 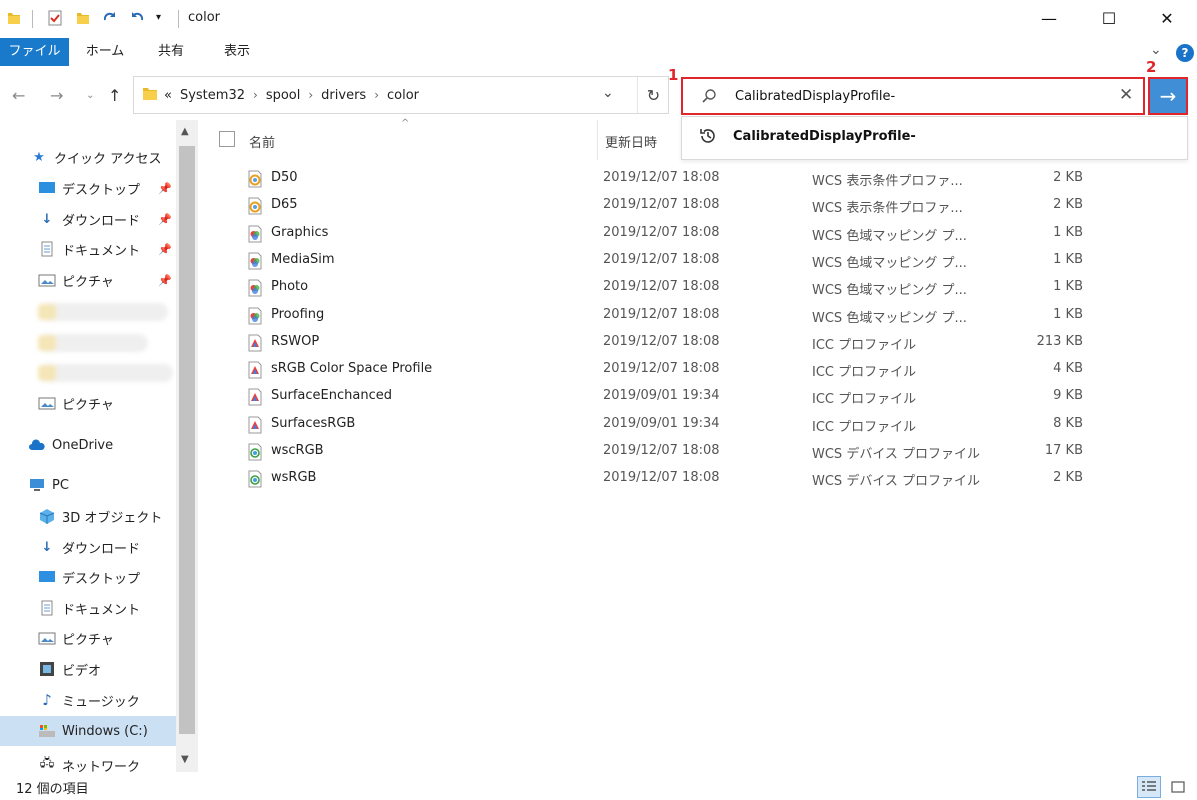 I want to click on search-input, so click(x=915, y=96).